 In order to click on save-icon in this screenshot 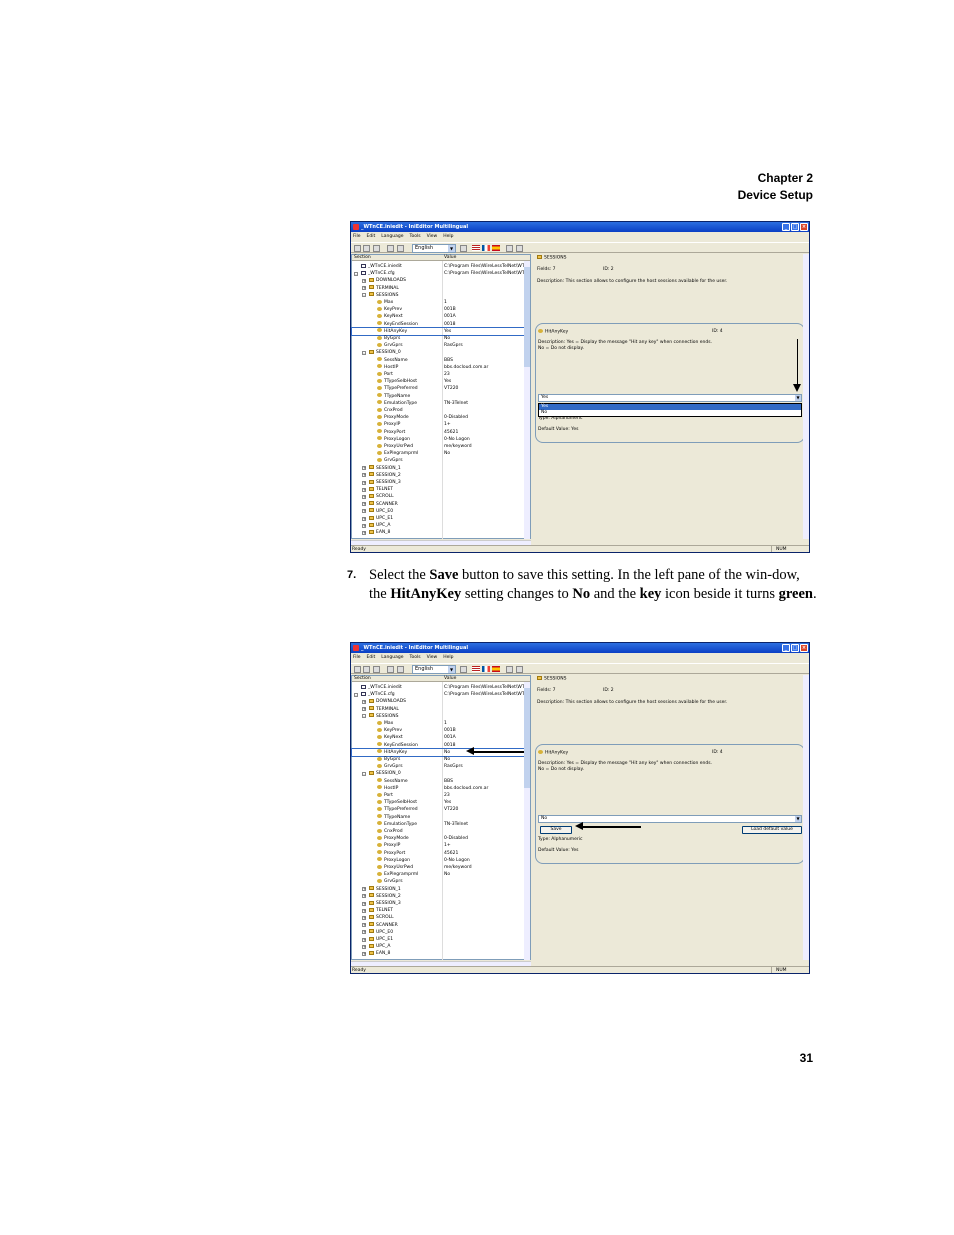, I will do `click(376, 669)`.